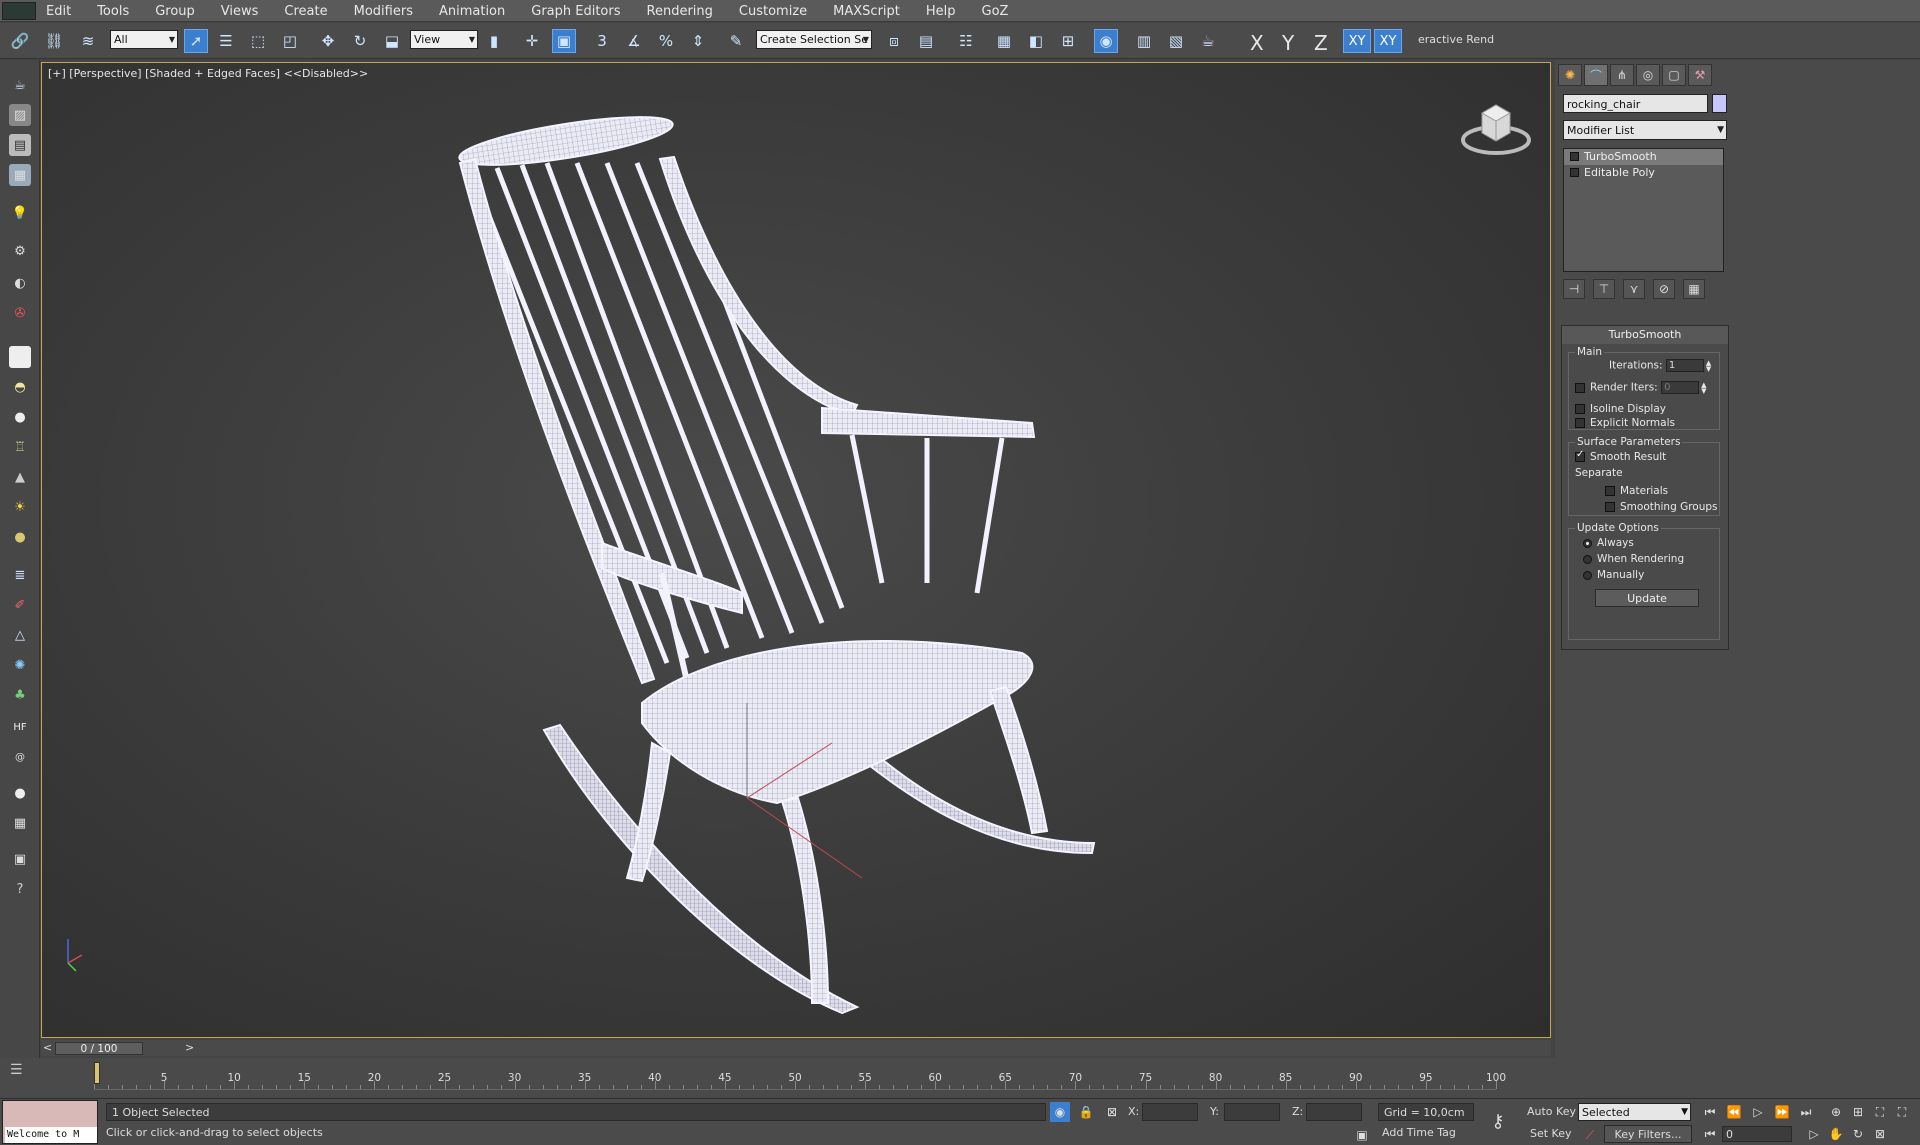 The image size is (1920, 1145). What do you see at coordinates (1060, 1112) in the screenshot?
I see `isolate-icon: ◉` at bounding box center [1060, 1112].